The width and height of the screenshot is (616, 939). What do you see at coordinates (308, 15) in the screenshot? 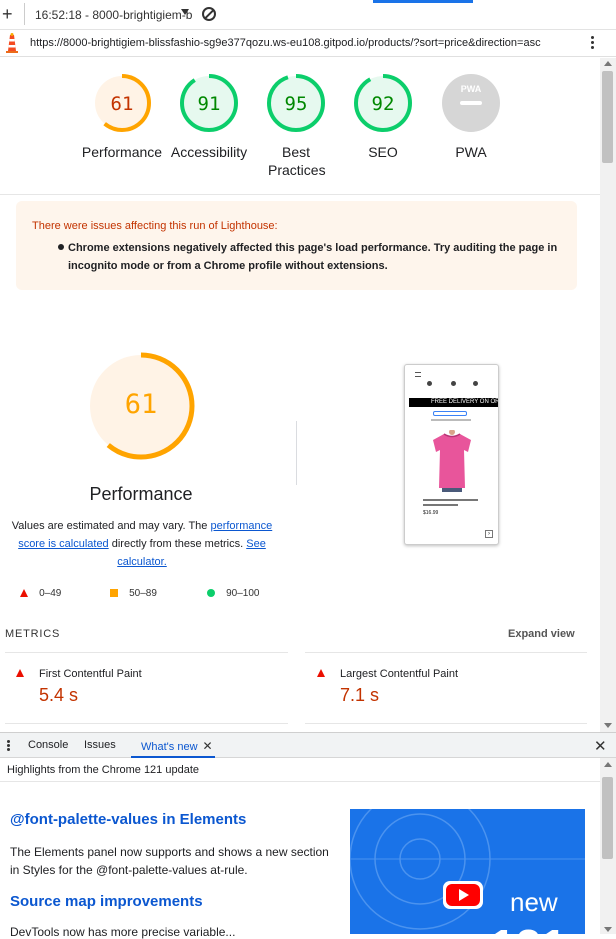
I see `devtools-top-bar: + 16:52:18 - 8000-brightigiem-b` at bounding box center [308, 15].